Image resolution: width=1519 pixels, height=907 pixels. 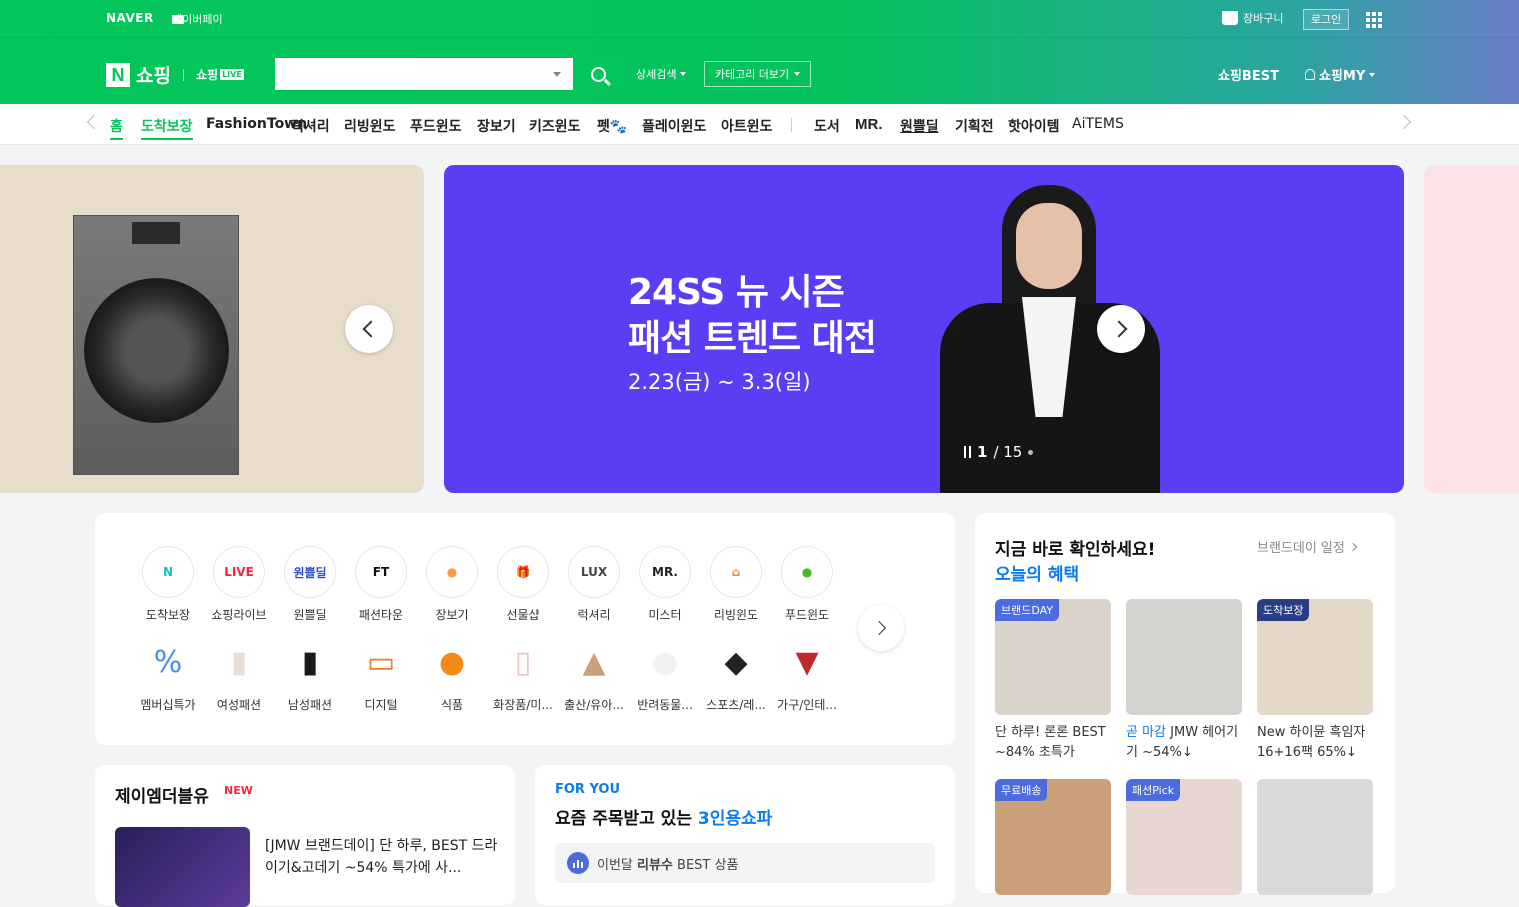 I want to click on bar-chart-icon, so click(x=578, y=863).